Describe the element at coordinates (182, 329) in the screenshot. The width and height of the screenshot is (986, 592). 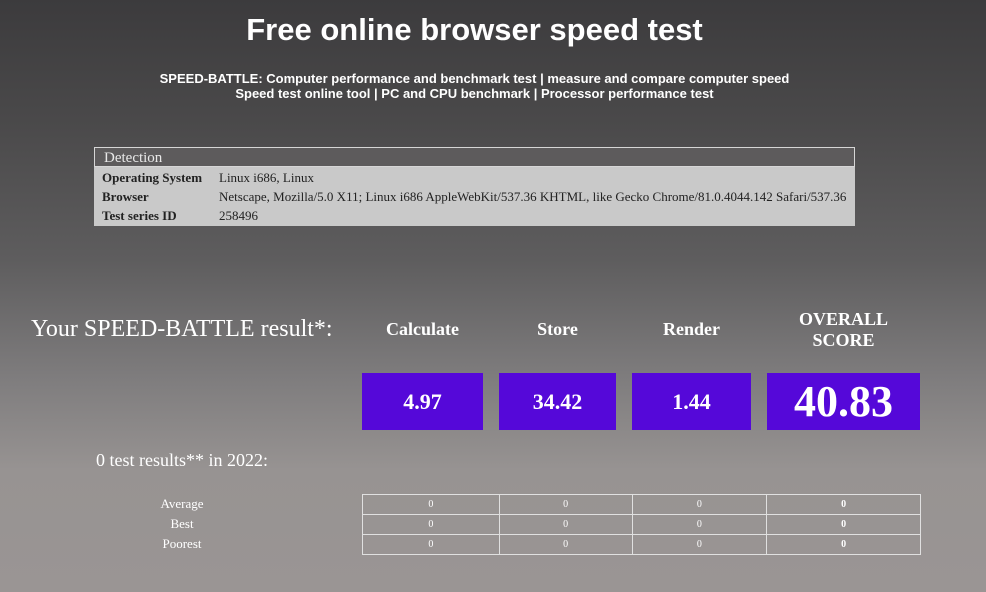
I see `result-title: Your SPEED-BATTLE result*:` at that location.